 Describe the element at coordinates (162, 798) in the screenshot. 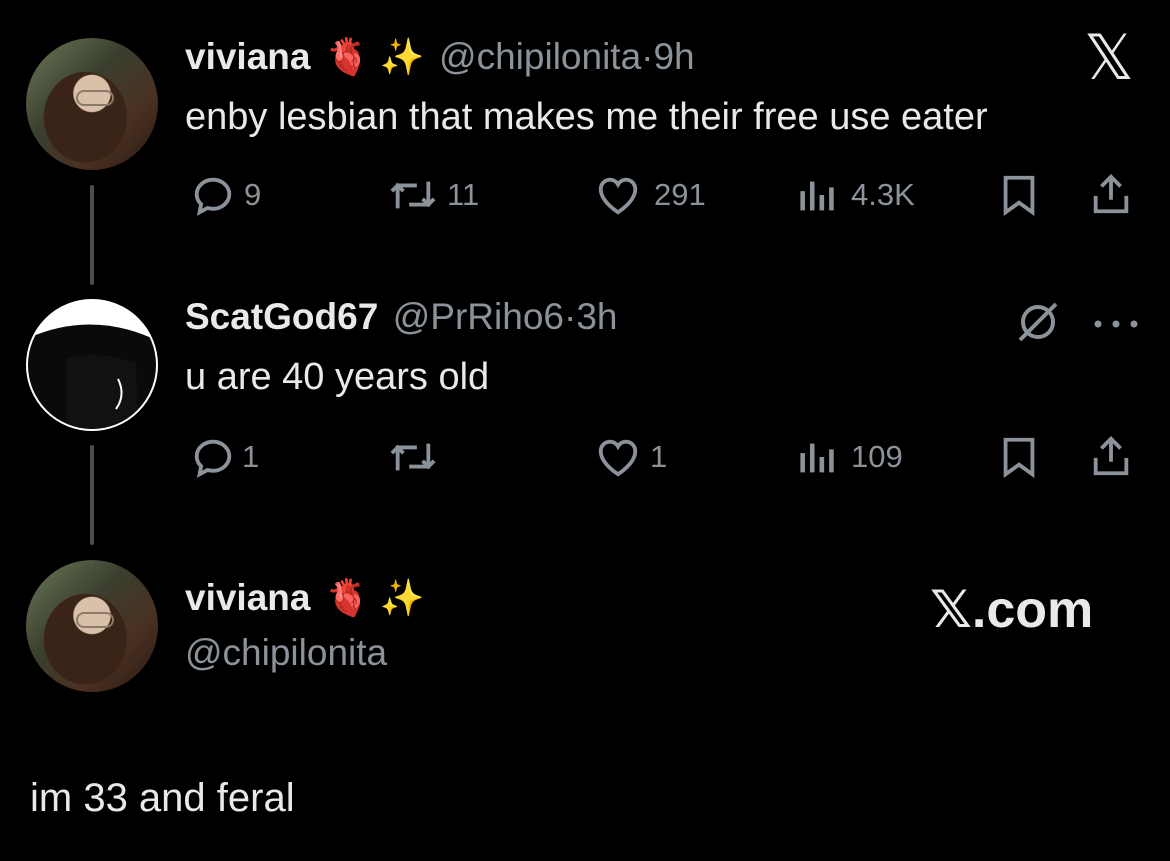

I see `card-text: im 33 and feral` at that location.